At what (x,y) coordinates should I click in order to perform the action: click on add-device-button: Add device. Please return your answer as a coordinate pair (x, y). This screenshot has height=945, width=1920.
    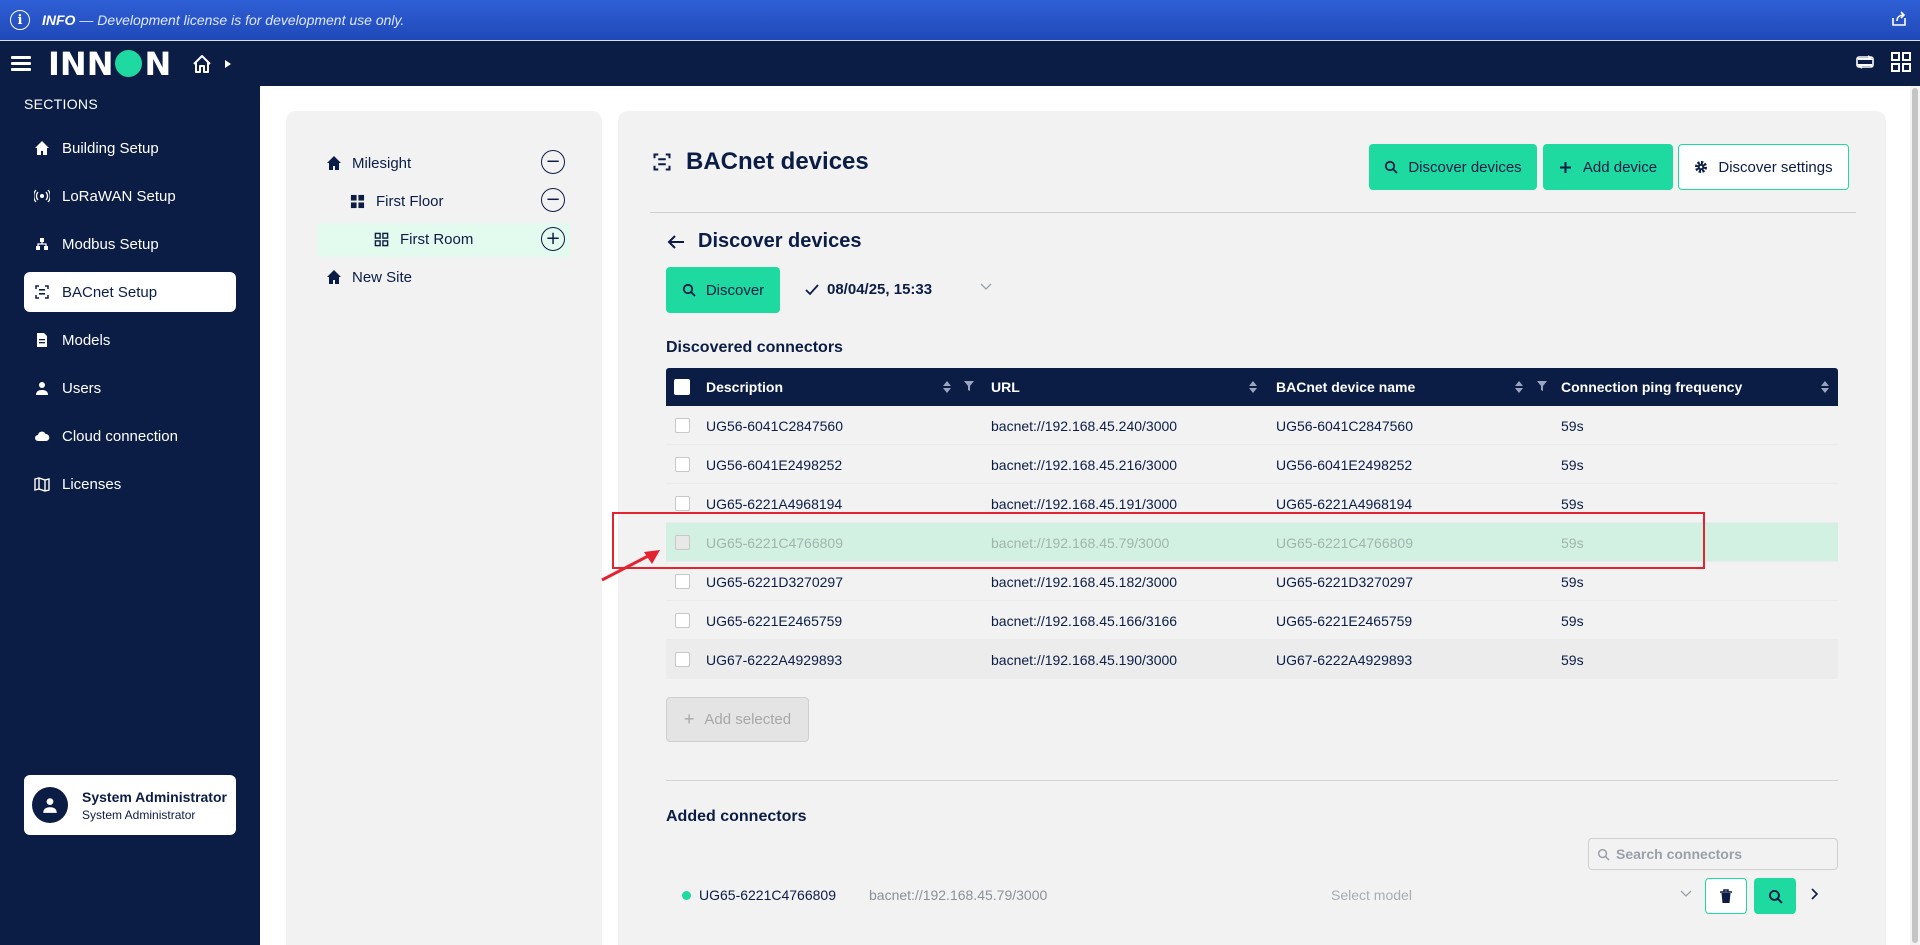
    Looking at the image, I should click on (1608, 167).